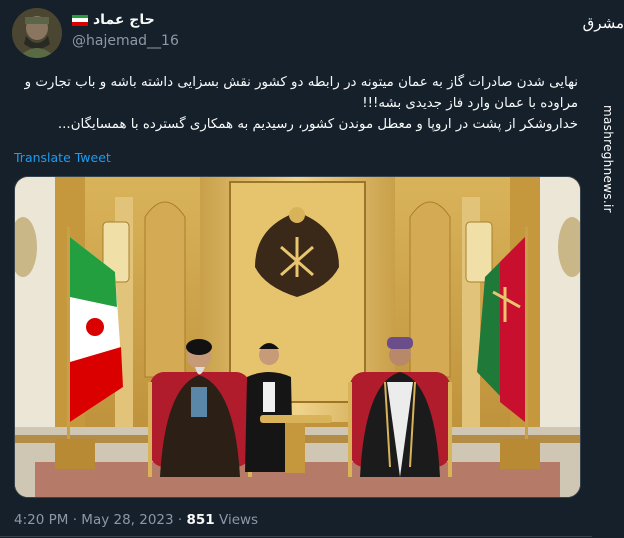  Describe the element at coordinates (80, 20) in the screenshot. I see `iran-flag-icon` at that location.